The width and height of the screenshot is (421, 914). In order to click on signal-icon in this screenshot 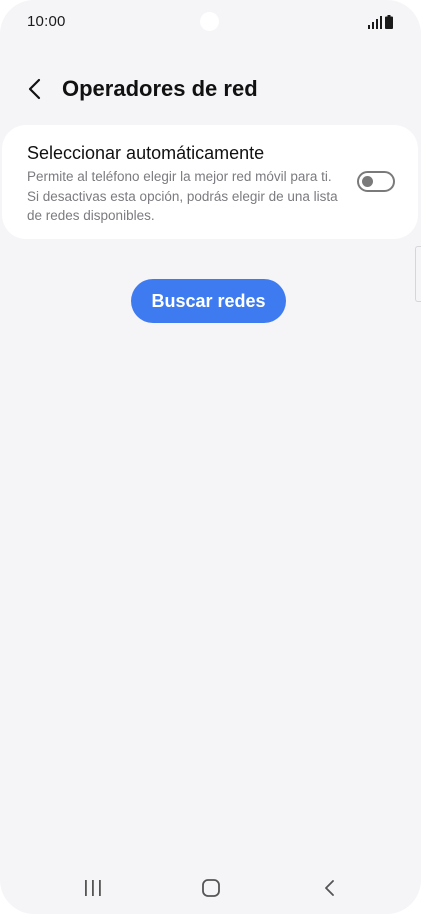, I will do `click(375, 22)`.